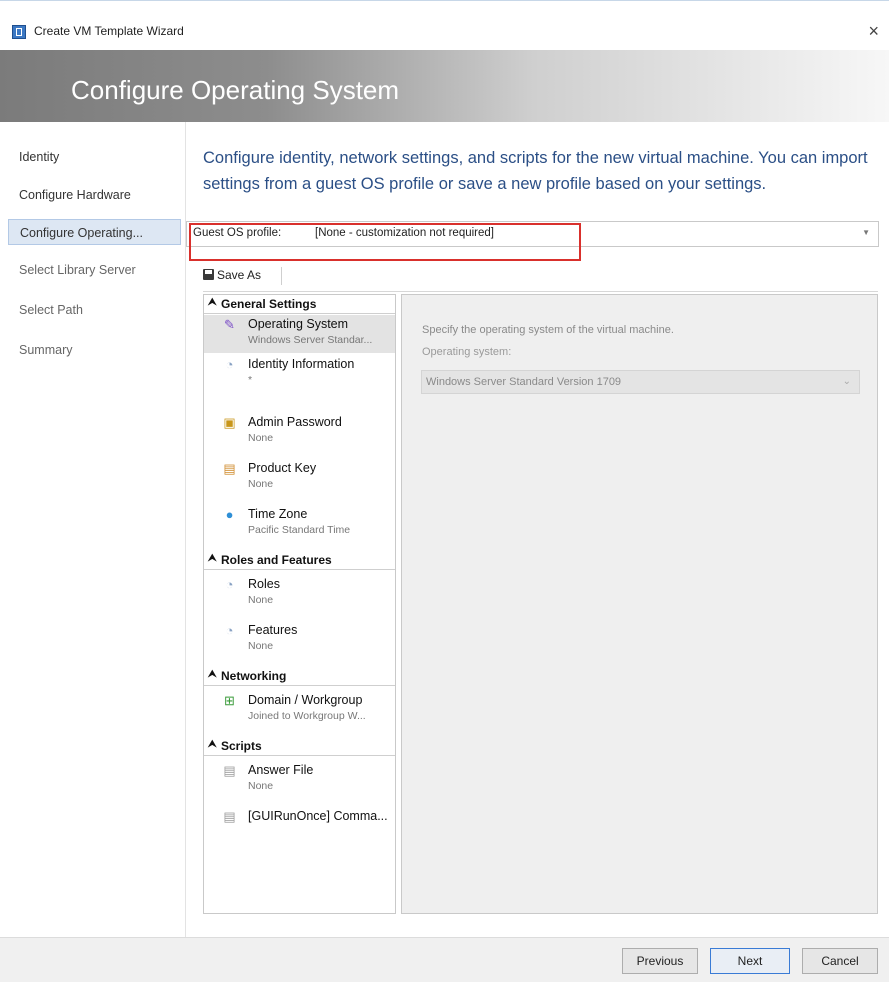 This screenshot has height=982, width=889. I want to click on item-name: Features, so click(273, 630).